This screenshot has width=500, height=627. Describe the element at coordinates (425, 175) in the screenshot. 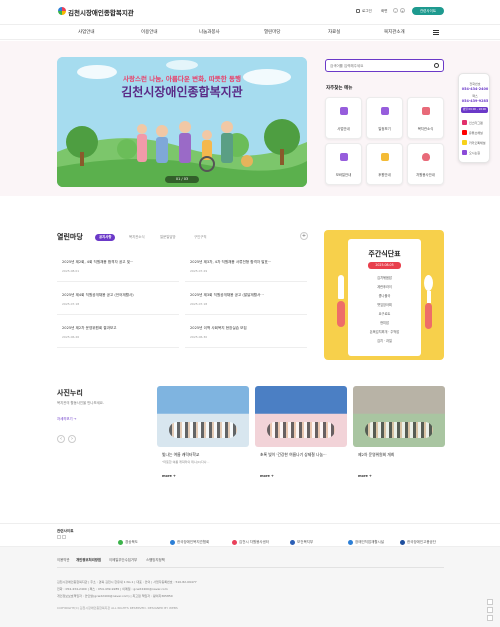

I see `quick-menu-label: 자원봉사안내` at that location.